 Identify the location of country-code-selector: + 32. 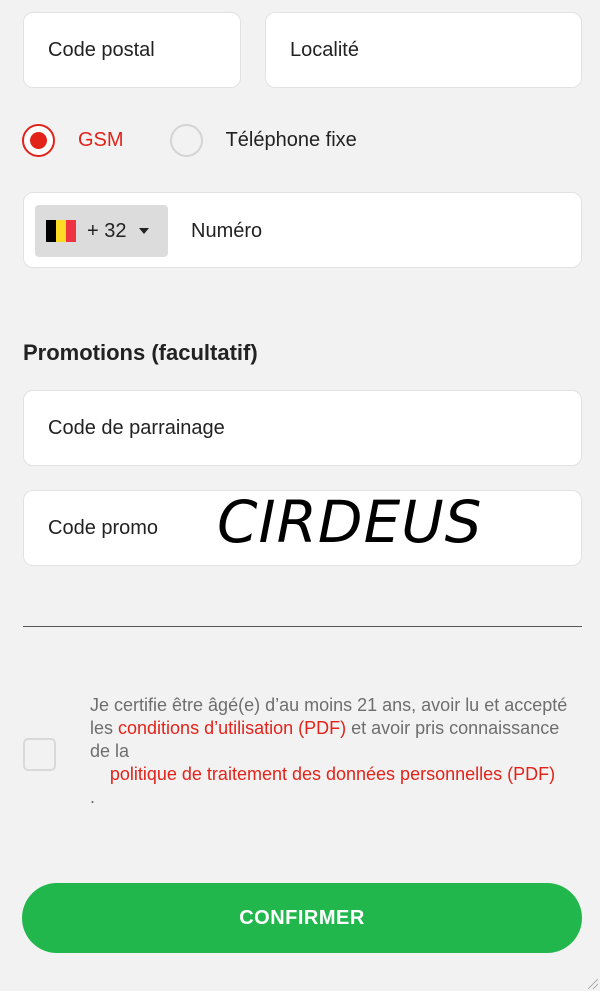
(101, 231).